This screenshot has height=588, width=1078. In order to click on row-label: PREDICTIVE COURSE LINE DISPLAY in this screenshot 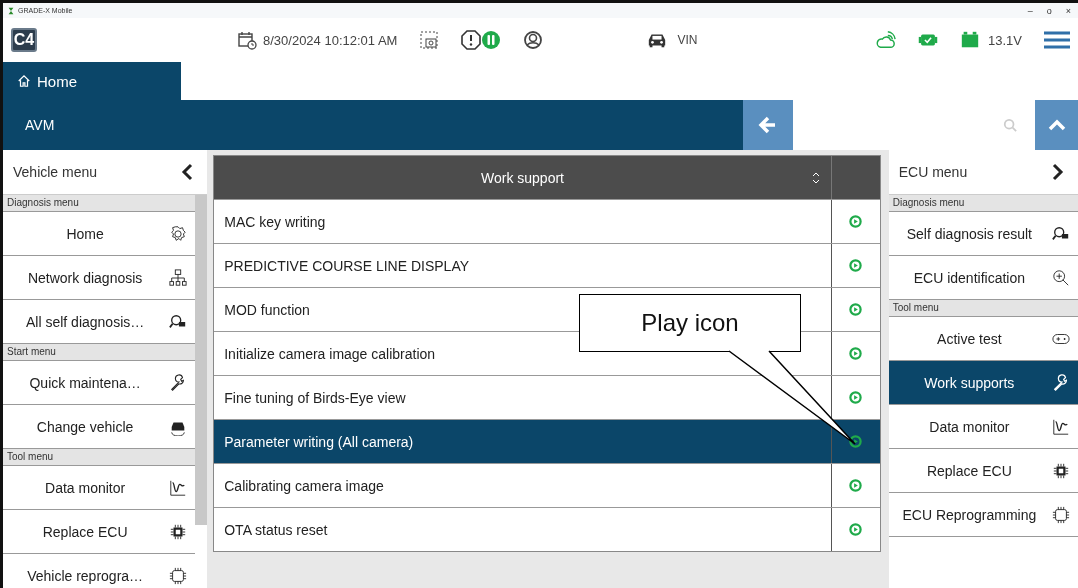, I will do `click(347, 265)`.